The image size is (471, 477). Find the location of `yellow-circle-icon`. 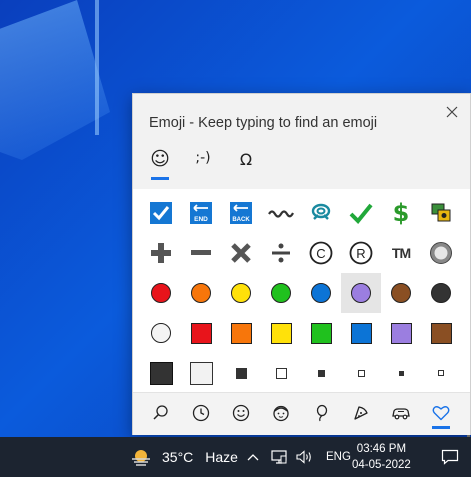

yellow-circle-icon is located at coordinates (241, 293).